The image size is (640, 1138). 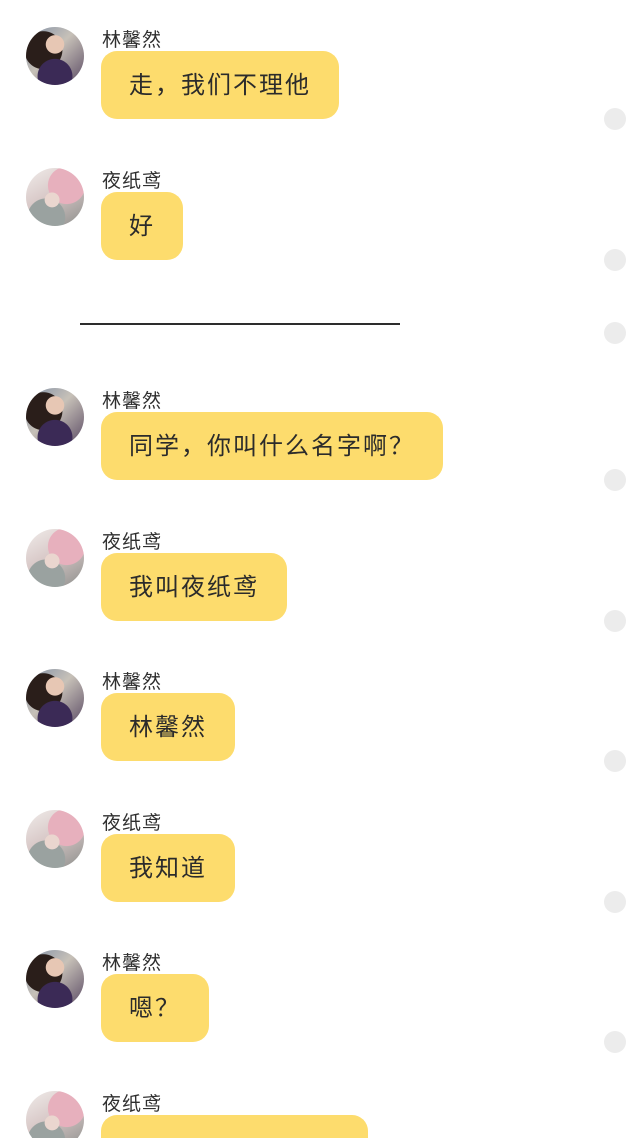 What do you see at coordinates (320, 1010) in the screenshot?
I see `chat-message: 林馨然 嗯？` at bounding box center [320, 1010].